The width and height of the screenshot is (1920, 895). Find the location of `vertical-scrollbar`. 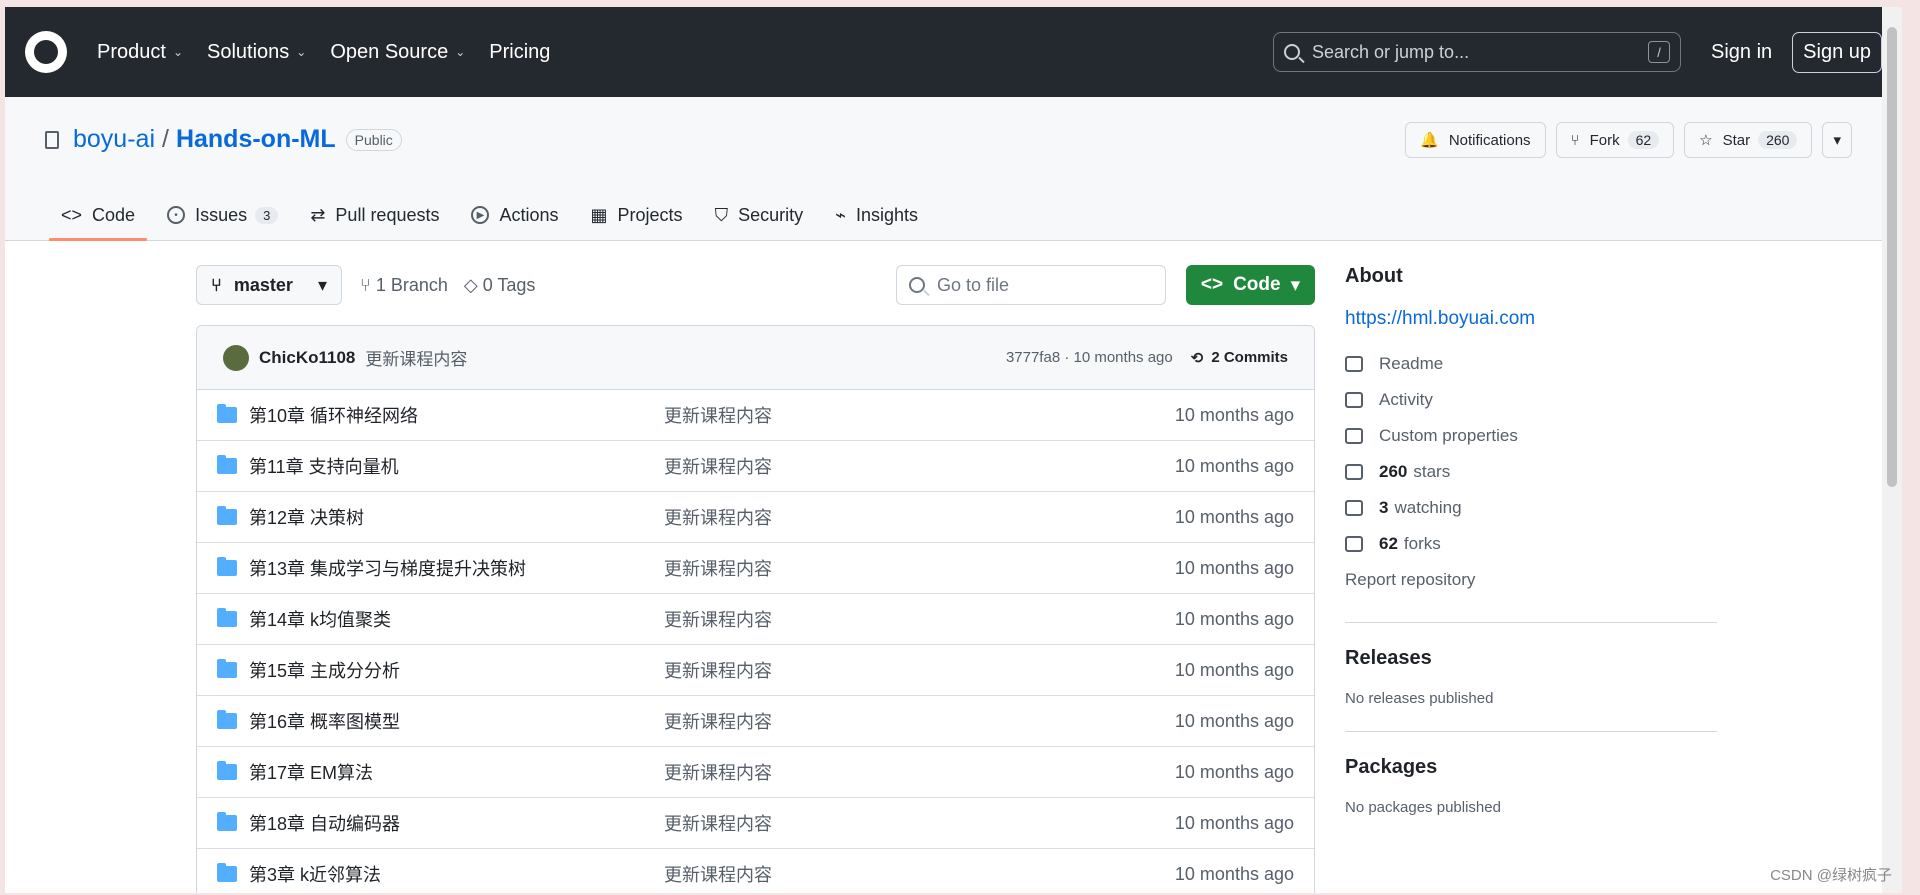

vertical-scrollbar is located at coordinates (1892, 450).